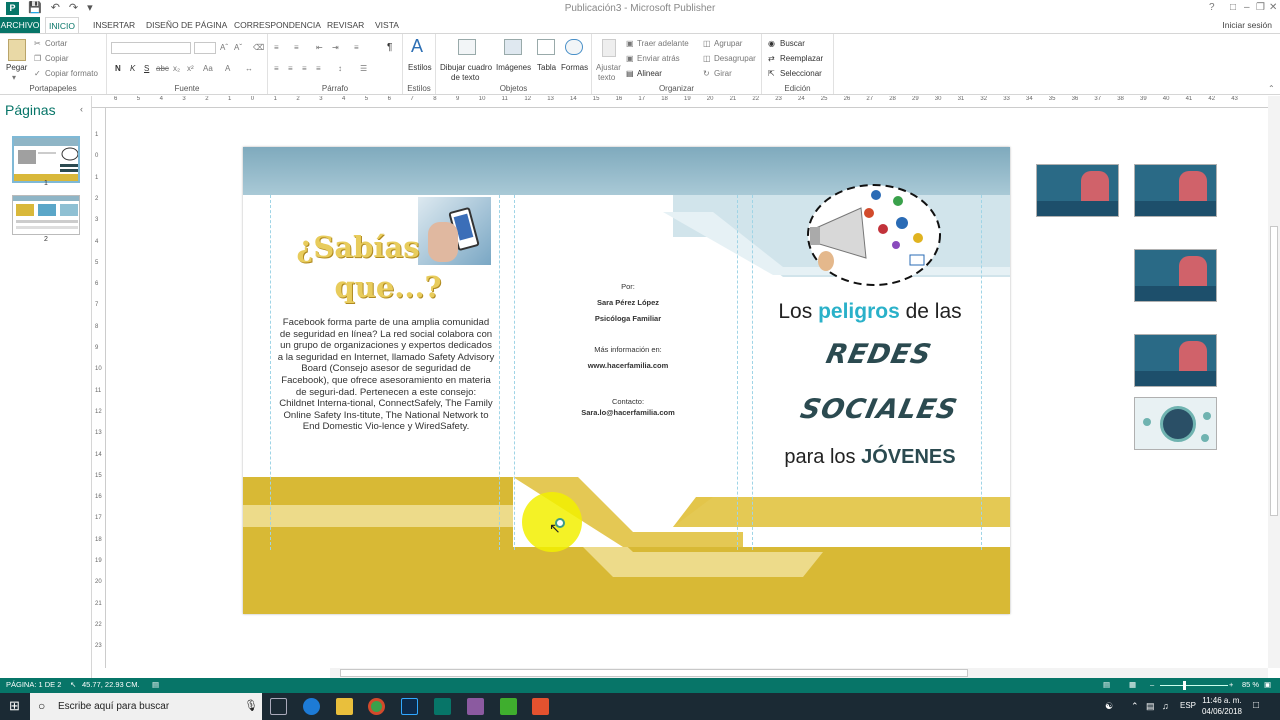 Image resolution: width=1280 pixels, height=720 pixels. What do you see at coordinates (389, 47) in the screenshot?
I see `show-marks-button: ¶` at bounding box center [389, 47].